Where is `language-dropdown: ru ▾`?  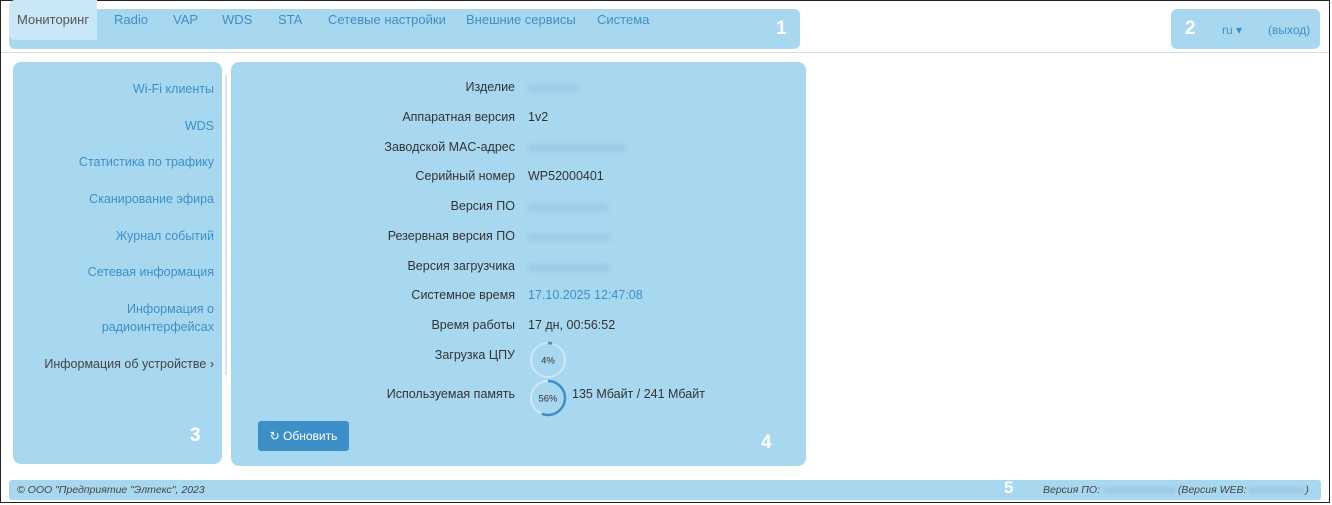 language-dropdown: ru ▾ is located at coordinates (1232, 30).